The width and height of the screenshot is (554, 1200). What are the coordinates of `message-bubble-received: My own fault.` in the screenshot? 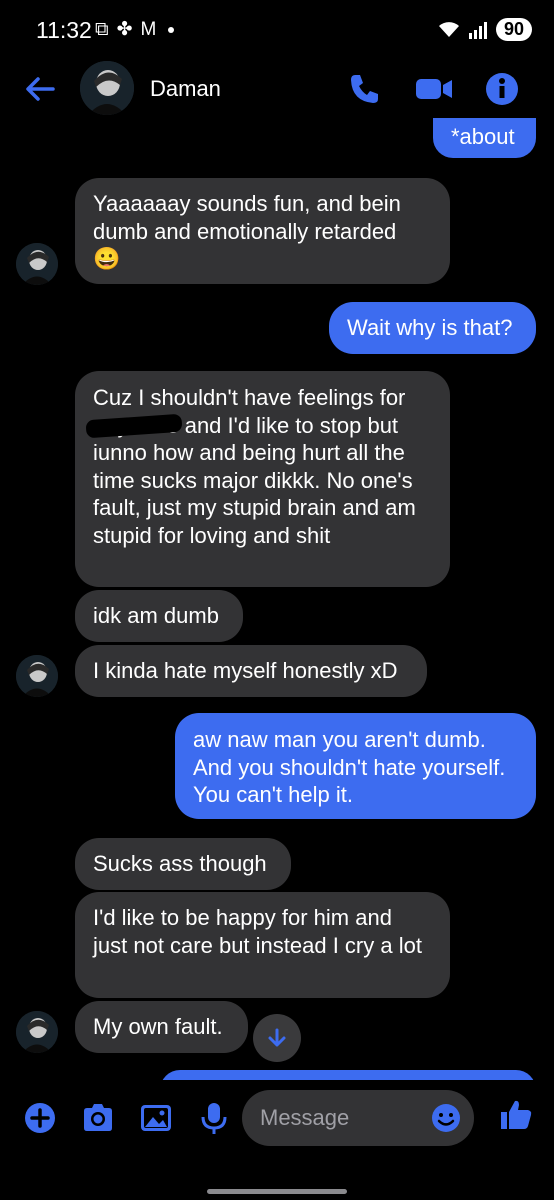 It's located at (161, 1027).